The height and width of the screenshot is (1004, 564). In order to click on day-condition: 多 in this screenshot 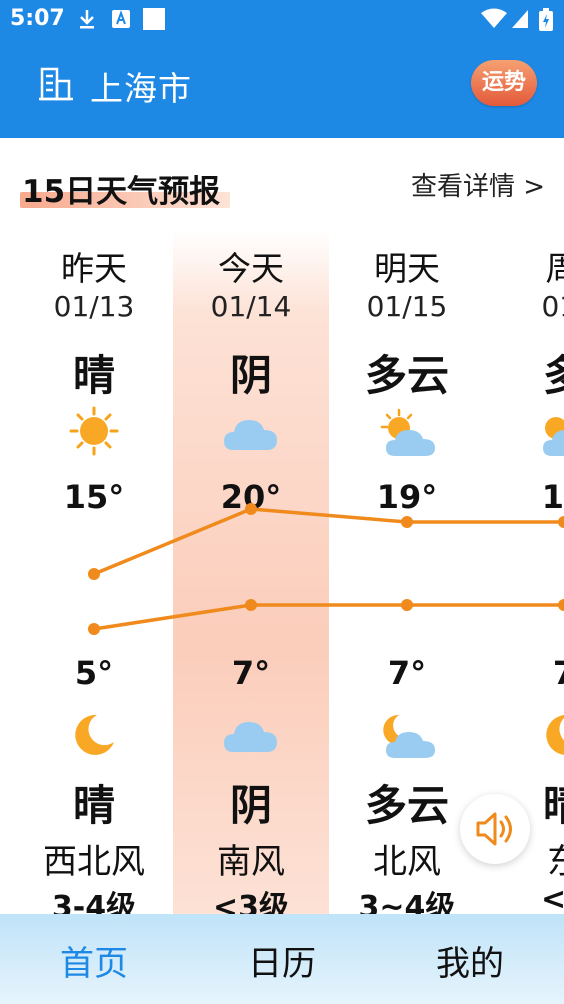, I will do `click(553, 375)`.